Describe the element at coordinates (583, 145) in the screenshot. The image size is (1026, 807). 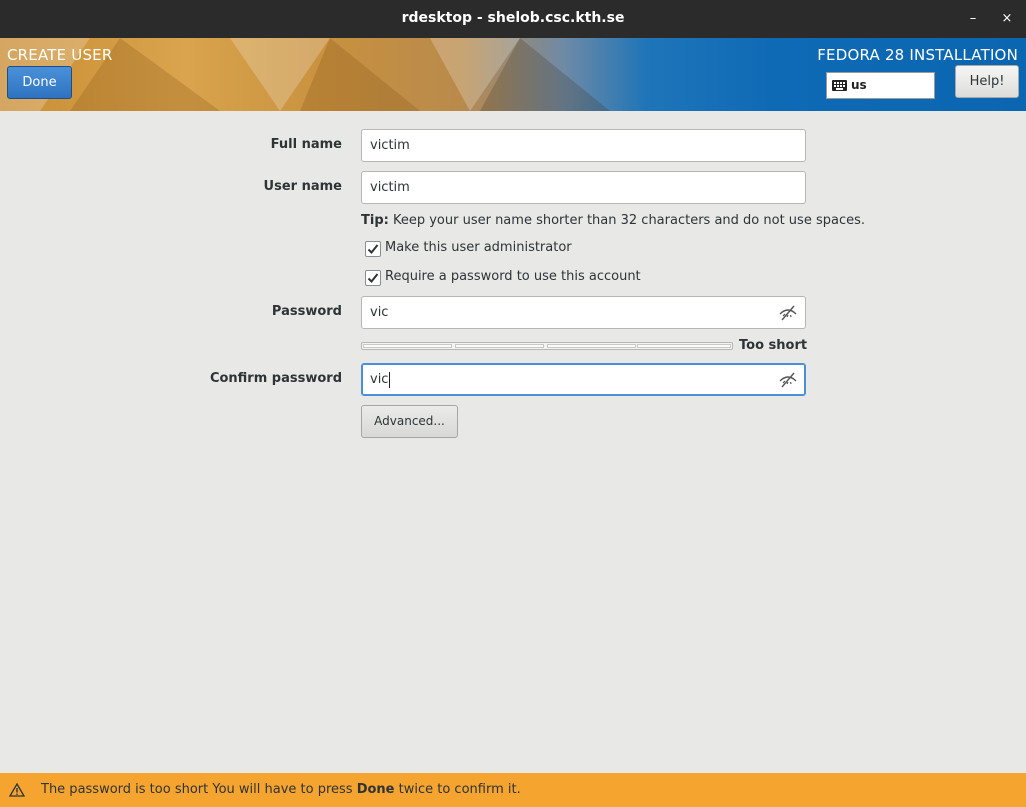
I see `full-name-field: victim` at that location.